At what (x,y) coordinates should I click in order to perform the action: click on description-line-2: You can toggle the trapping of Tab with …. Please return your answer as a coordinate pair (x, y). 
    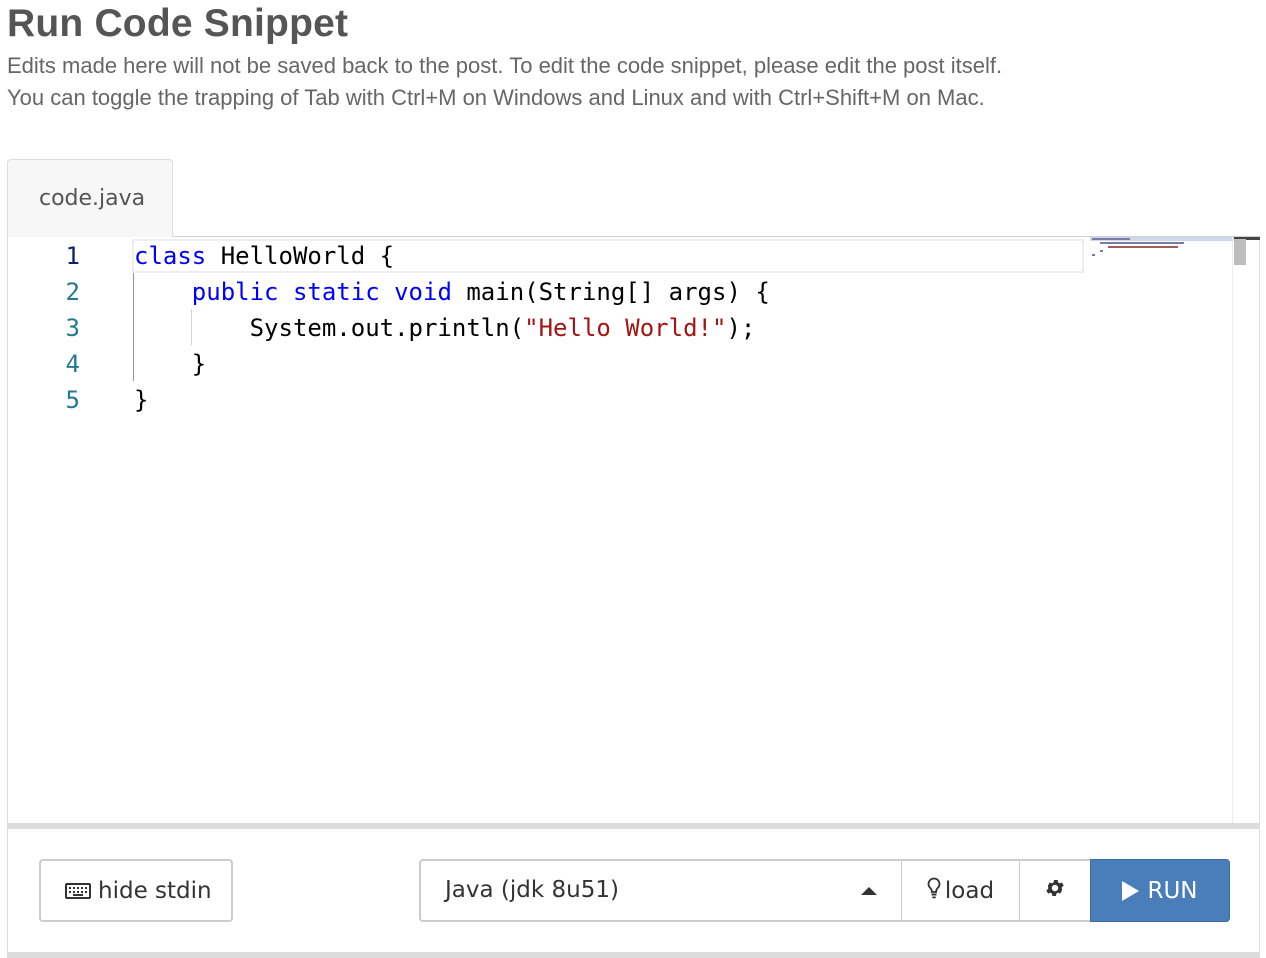
    Looking at the image, I should click on (496, 97).